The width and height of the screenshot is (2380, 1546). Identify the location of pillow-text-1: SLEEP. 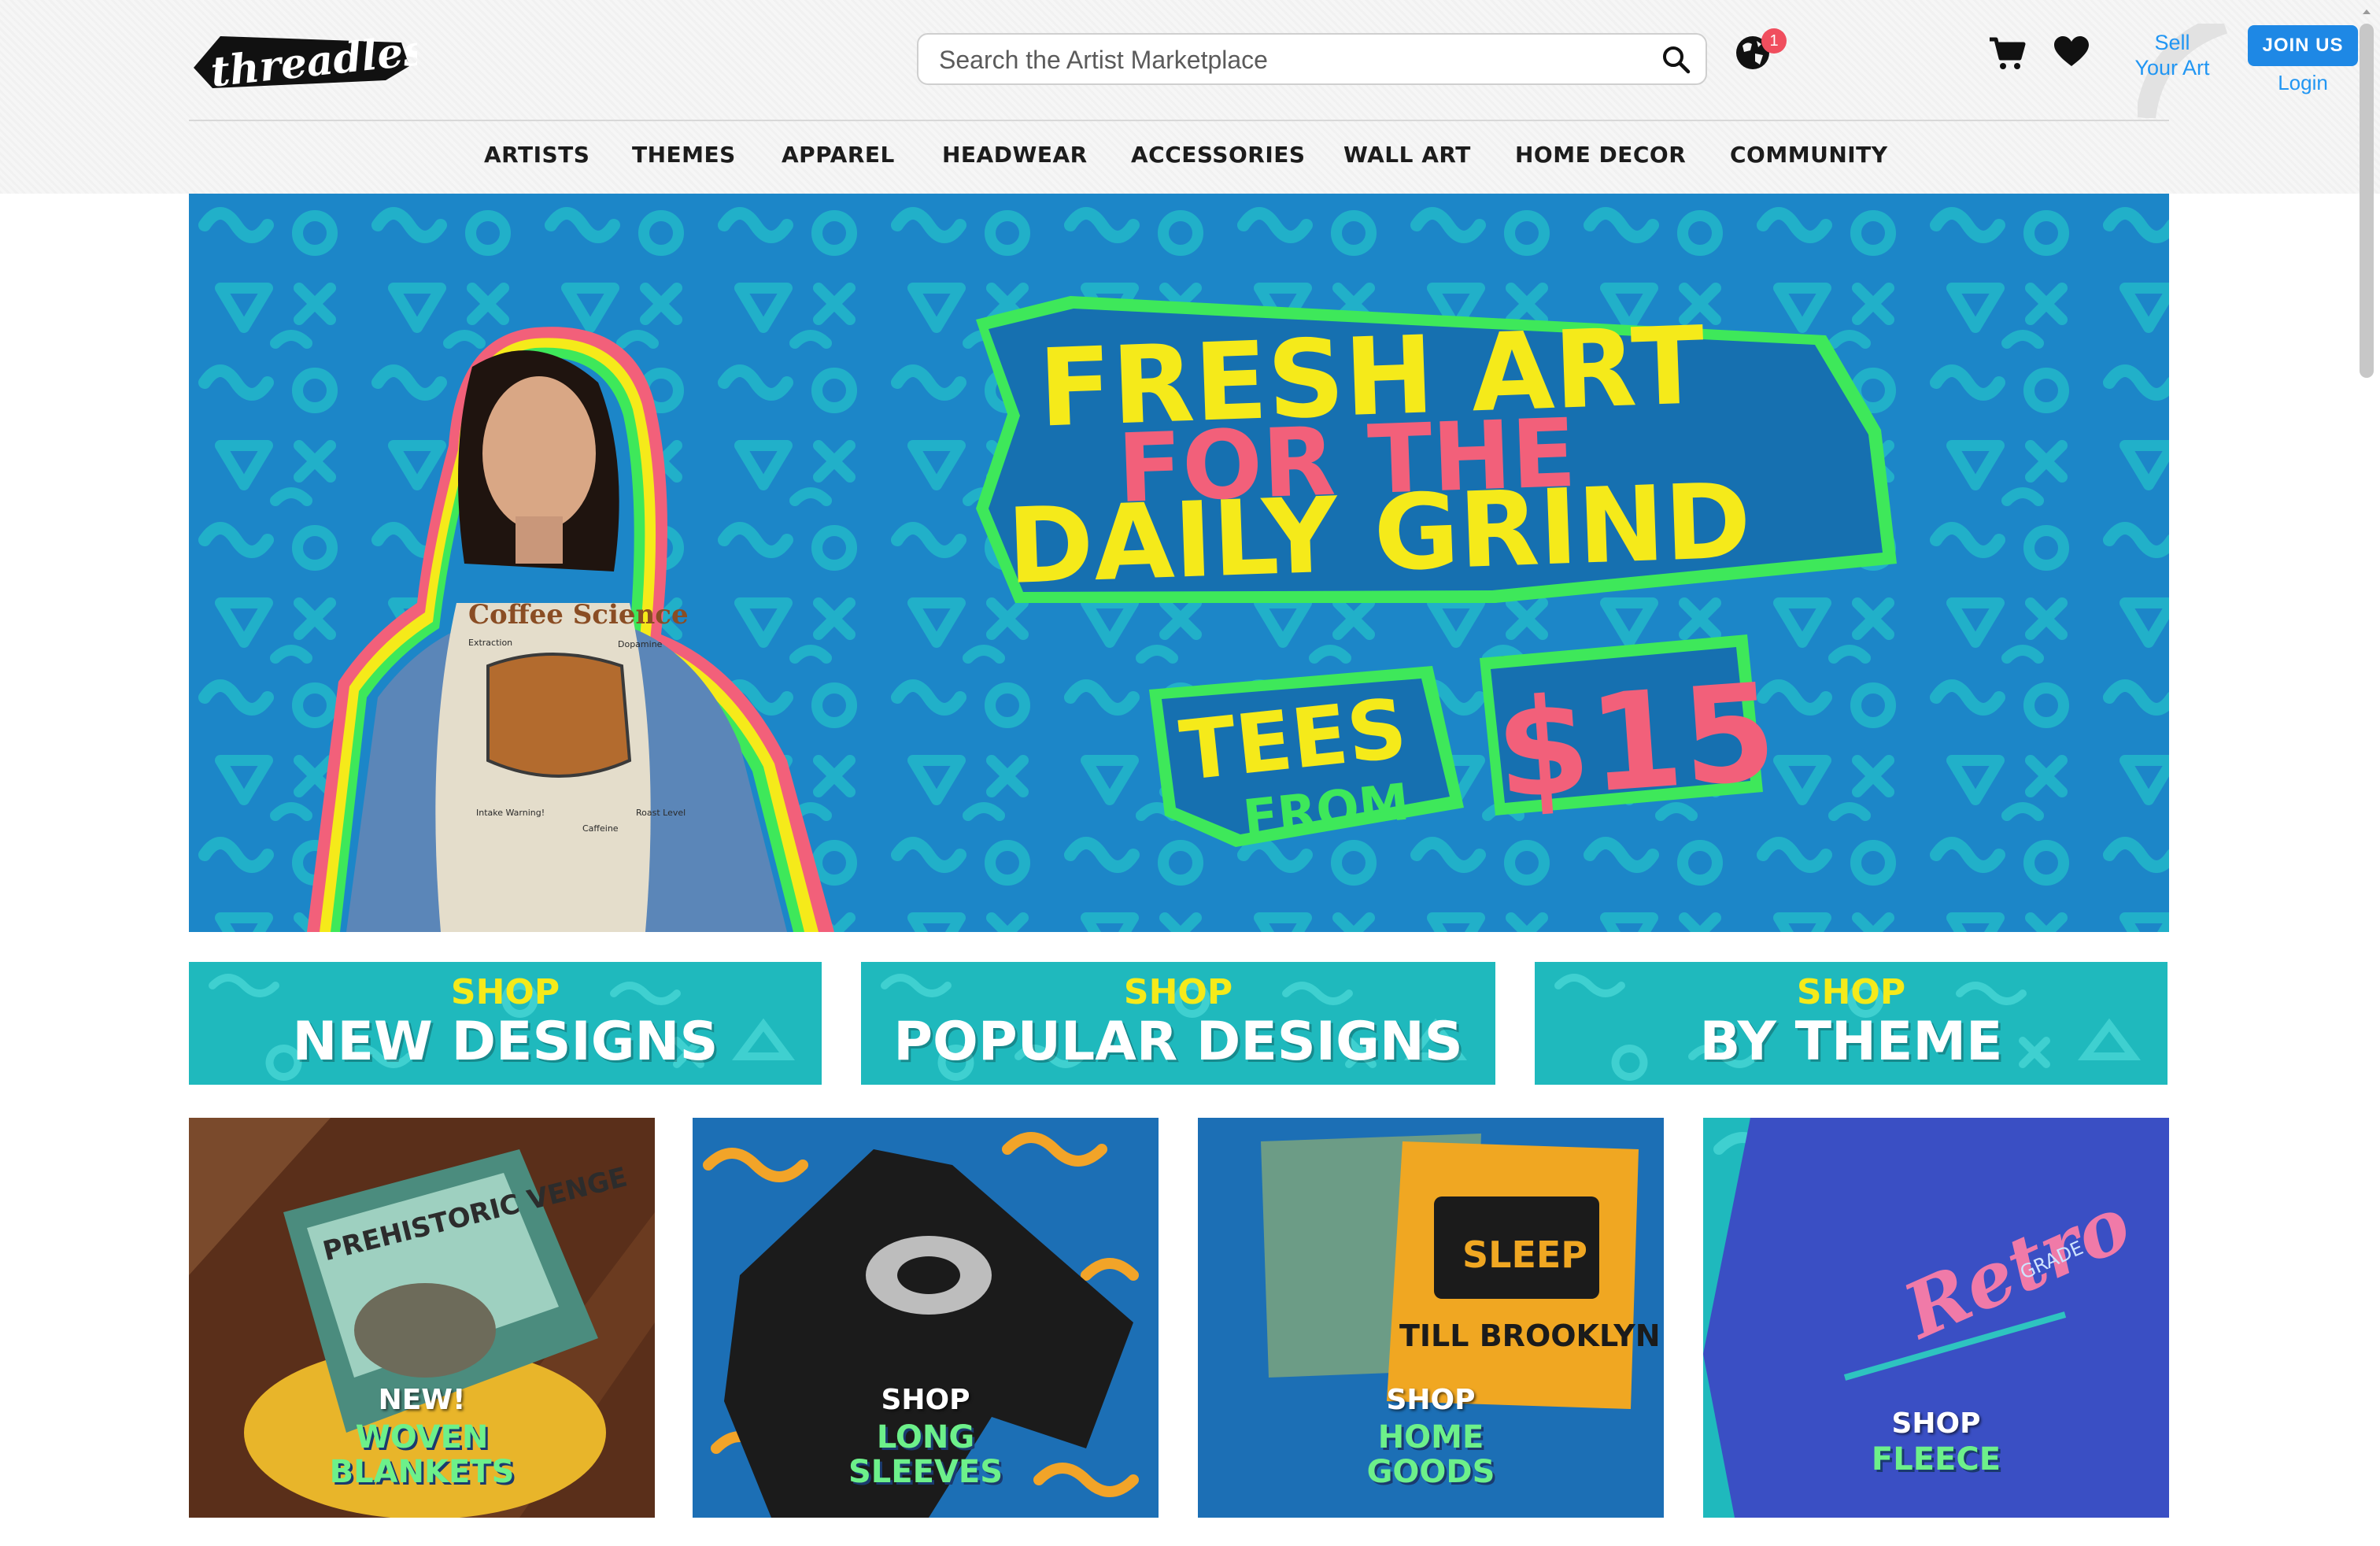
(1524, 1254).